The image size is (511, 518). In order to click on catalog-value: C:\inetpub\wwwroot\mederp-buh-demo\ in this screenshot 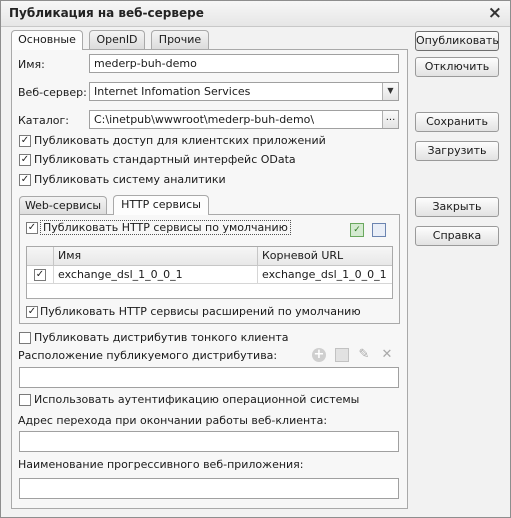, I will do `click(204, 119)`.